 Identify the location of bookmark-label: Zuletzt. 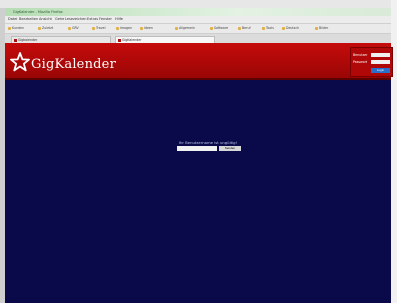
(48, 28).